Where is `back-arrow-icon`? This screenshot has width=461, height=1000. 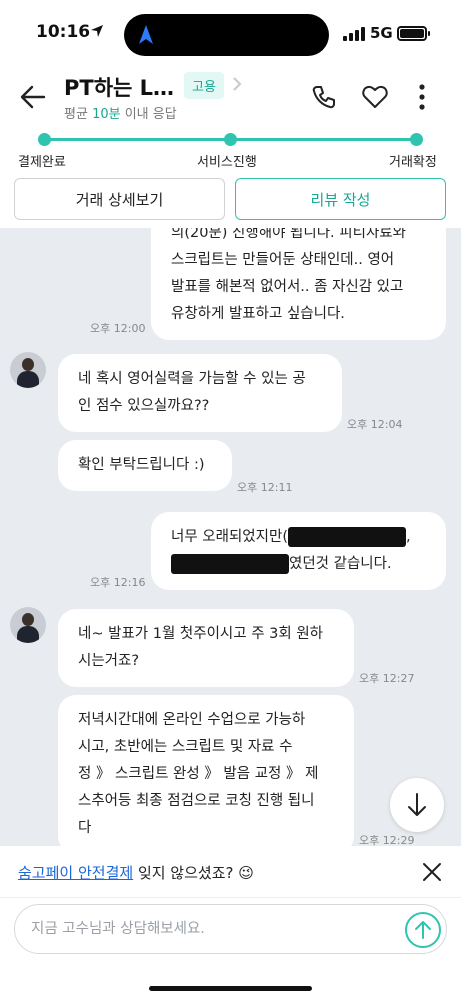 back-arrow-icon is located at coordinates (33, 97).